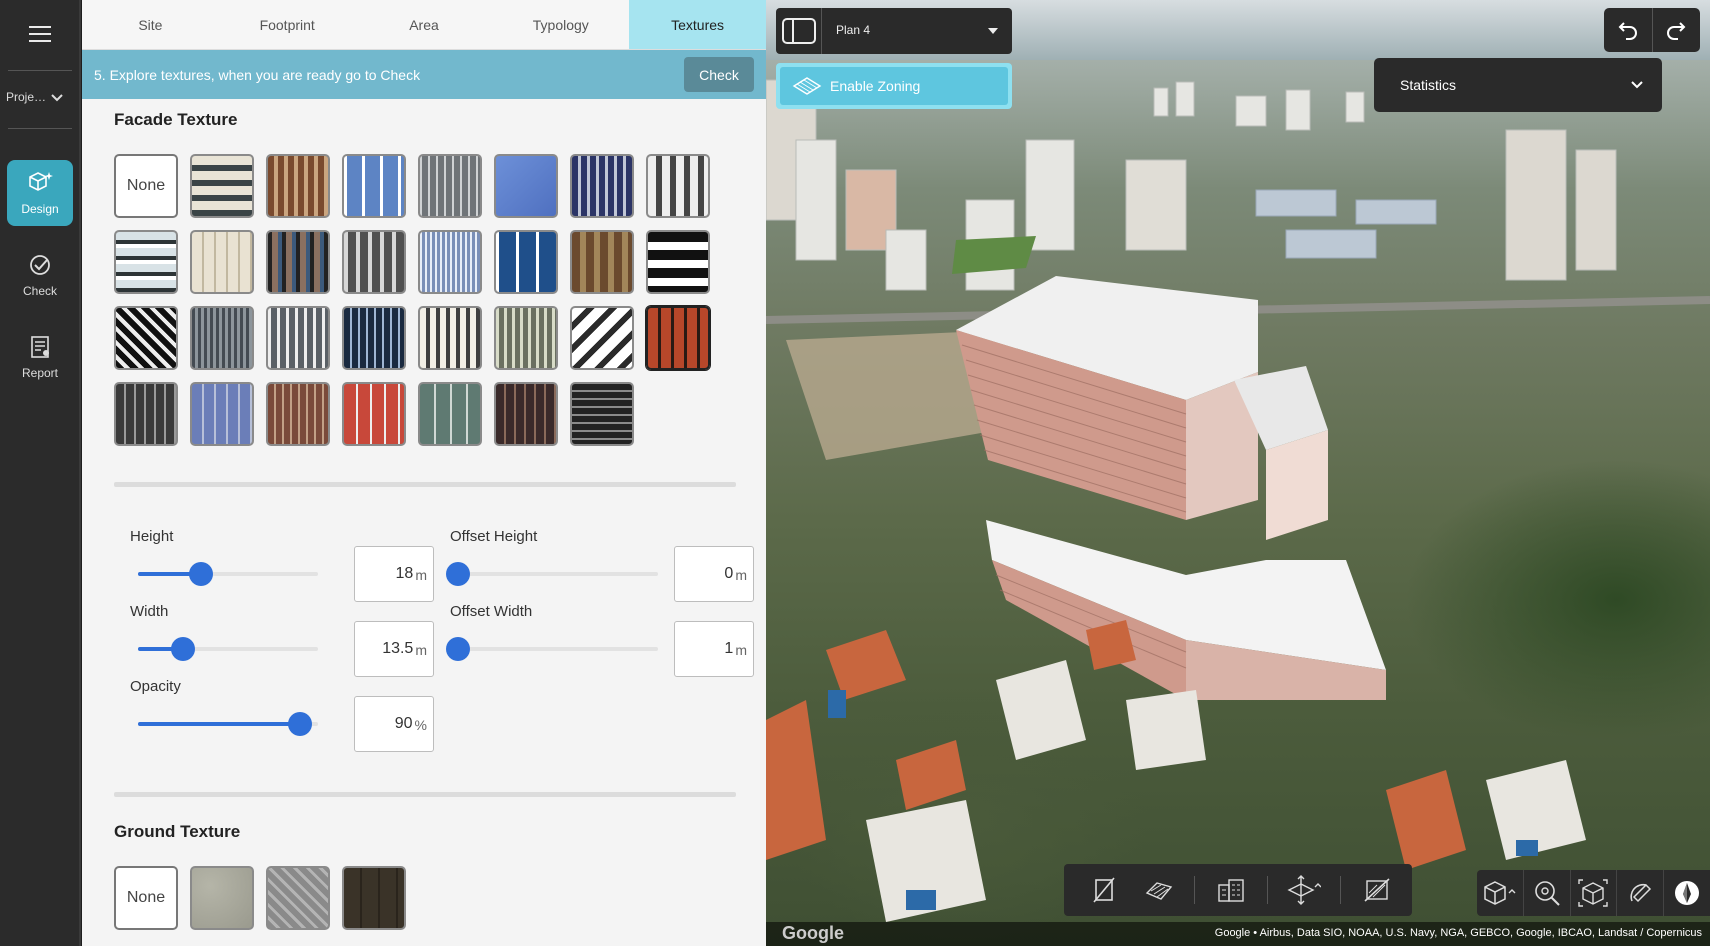  I want to click on hatch-area-button, so click(1158, 890).